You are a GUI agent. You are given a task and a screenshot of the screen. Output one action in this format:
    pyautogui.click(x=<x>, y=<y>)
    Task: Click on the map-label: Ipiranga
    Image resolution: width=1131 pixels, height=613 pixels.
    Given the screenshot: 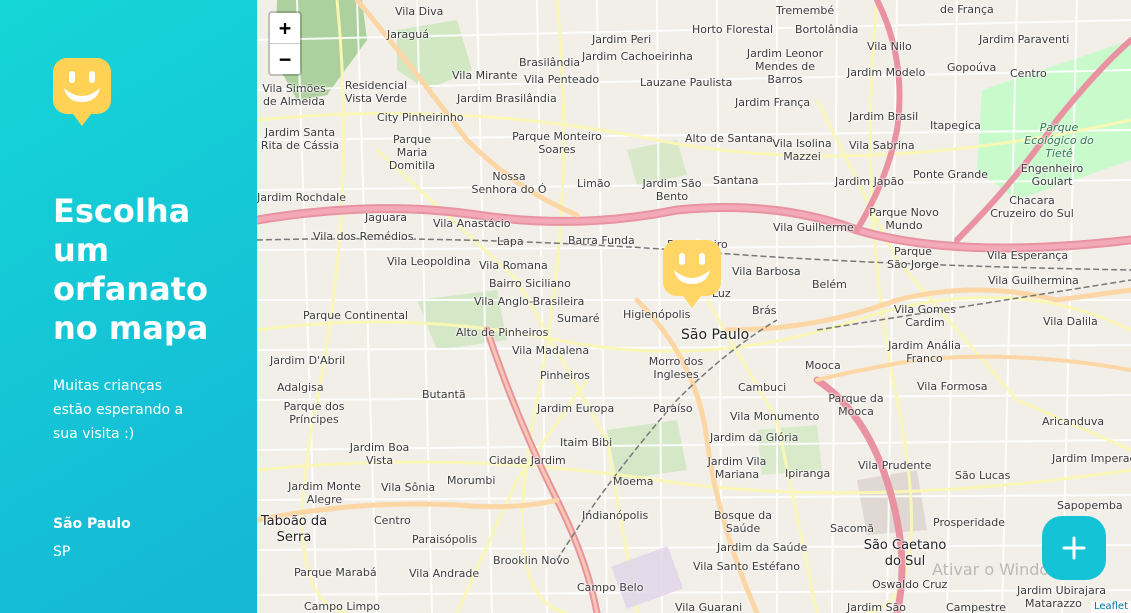 What is the action you would take?
    pyautogui.click(x=808, y=473)
    